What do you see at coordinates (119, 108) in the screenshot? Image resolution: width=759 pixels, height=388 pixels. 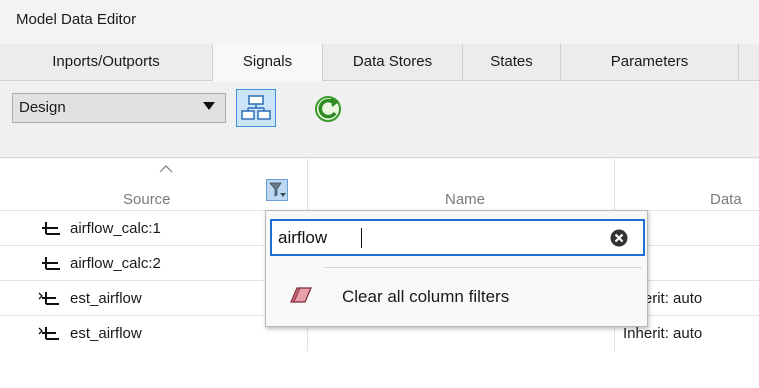 I see `view-select: Design` at bounding box center [119, 108].